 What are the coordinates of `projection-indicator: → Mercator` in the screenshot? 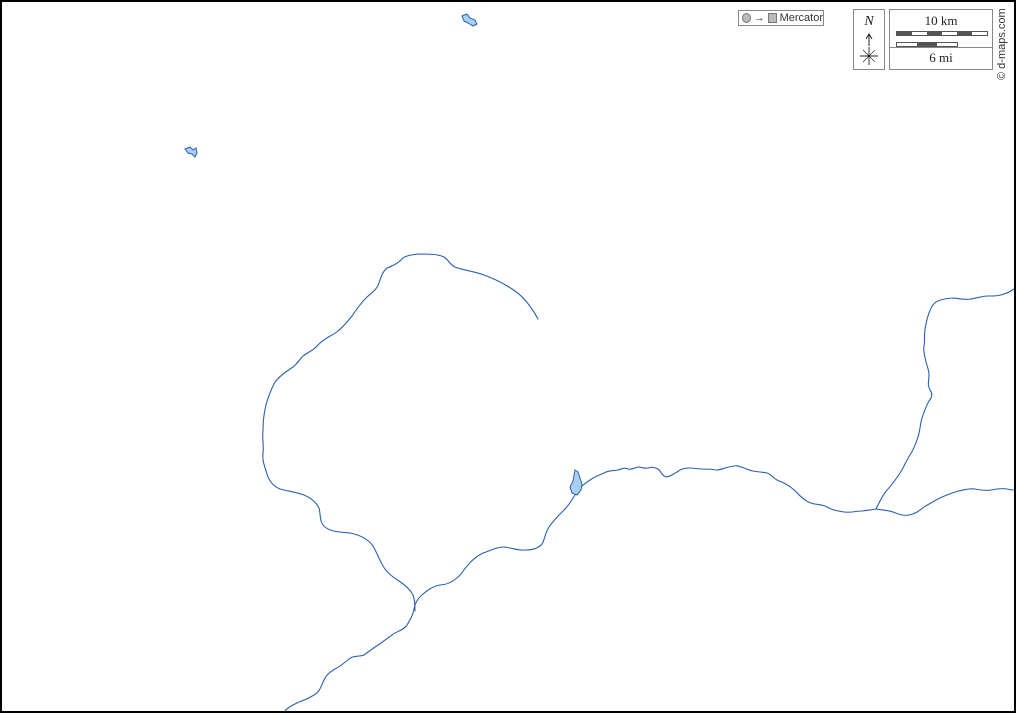 It's located at (781, 18).